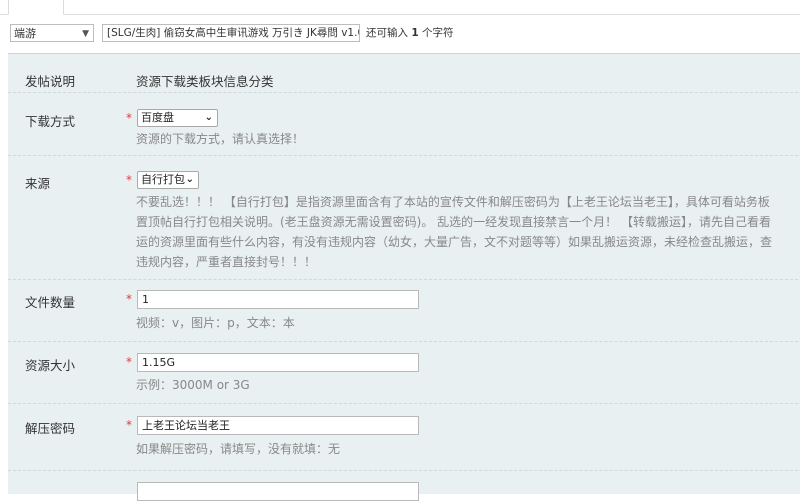 The image size is (800, 501). What do you see at coordinates (410, 33) in the screenshot?
I see `remaining-chars-text: 还可输入 1 个字符` at bounding box center [410, 33].